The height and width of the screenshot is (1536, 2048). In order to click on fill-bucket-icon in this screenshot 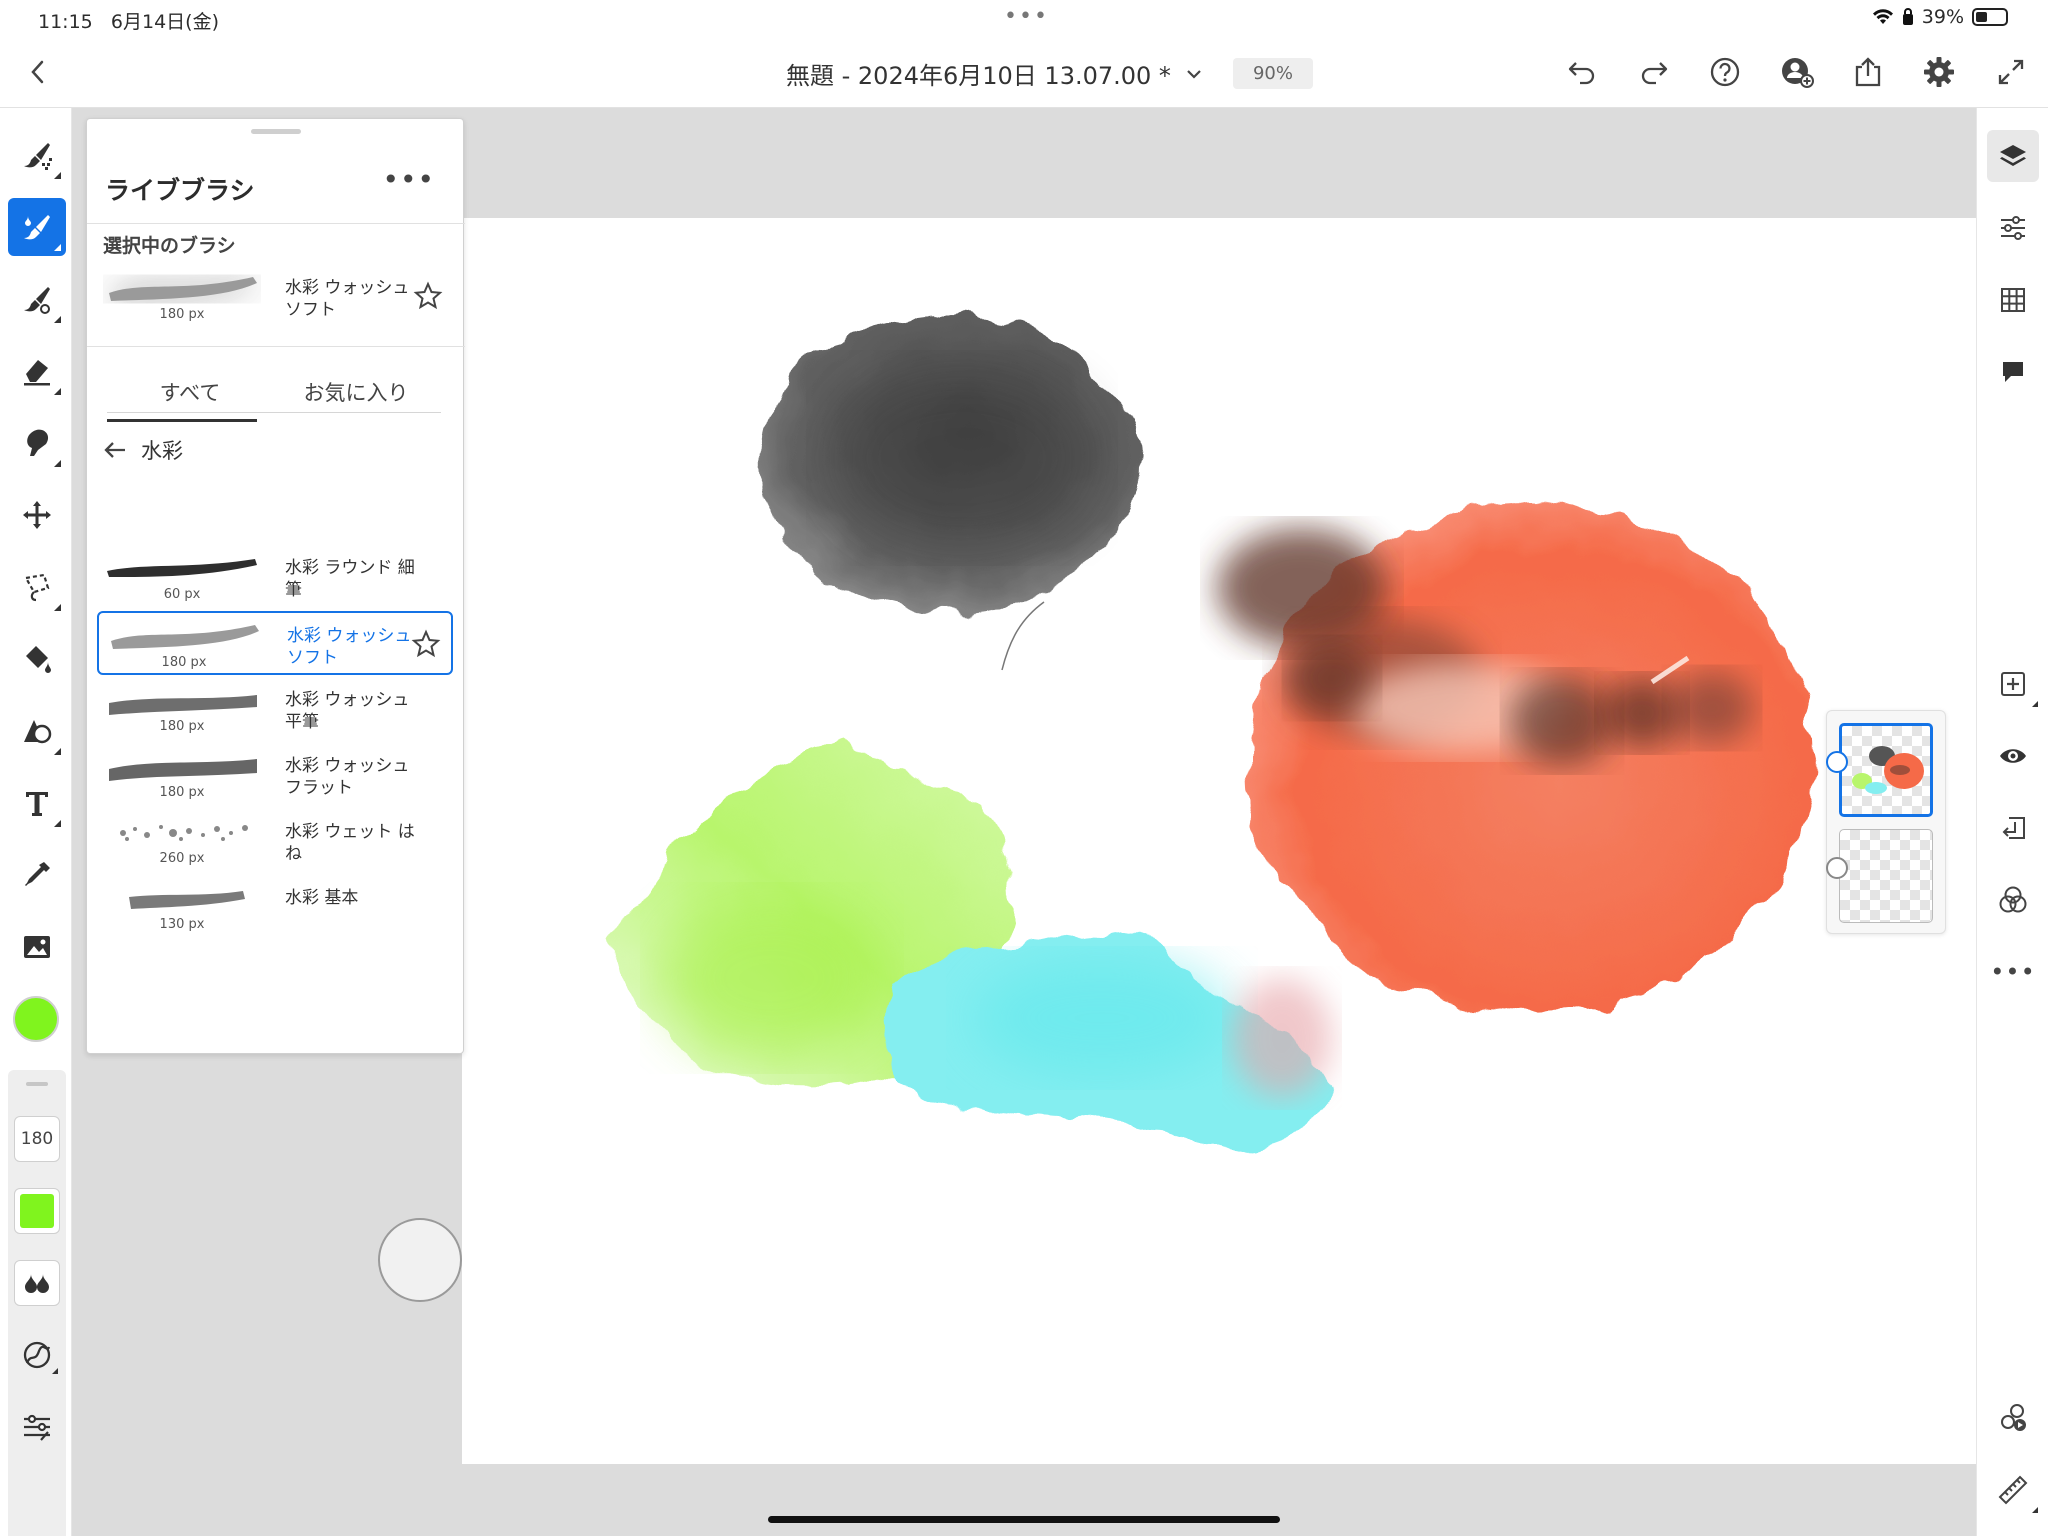, I will do `click(38, 659)`.